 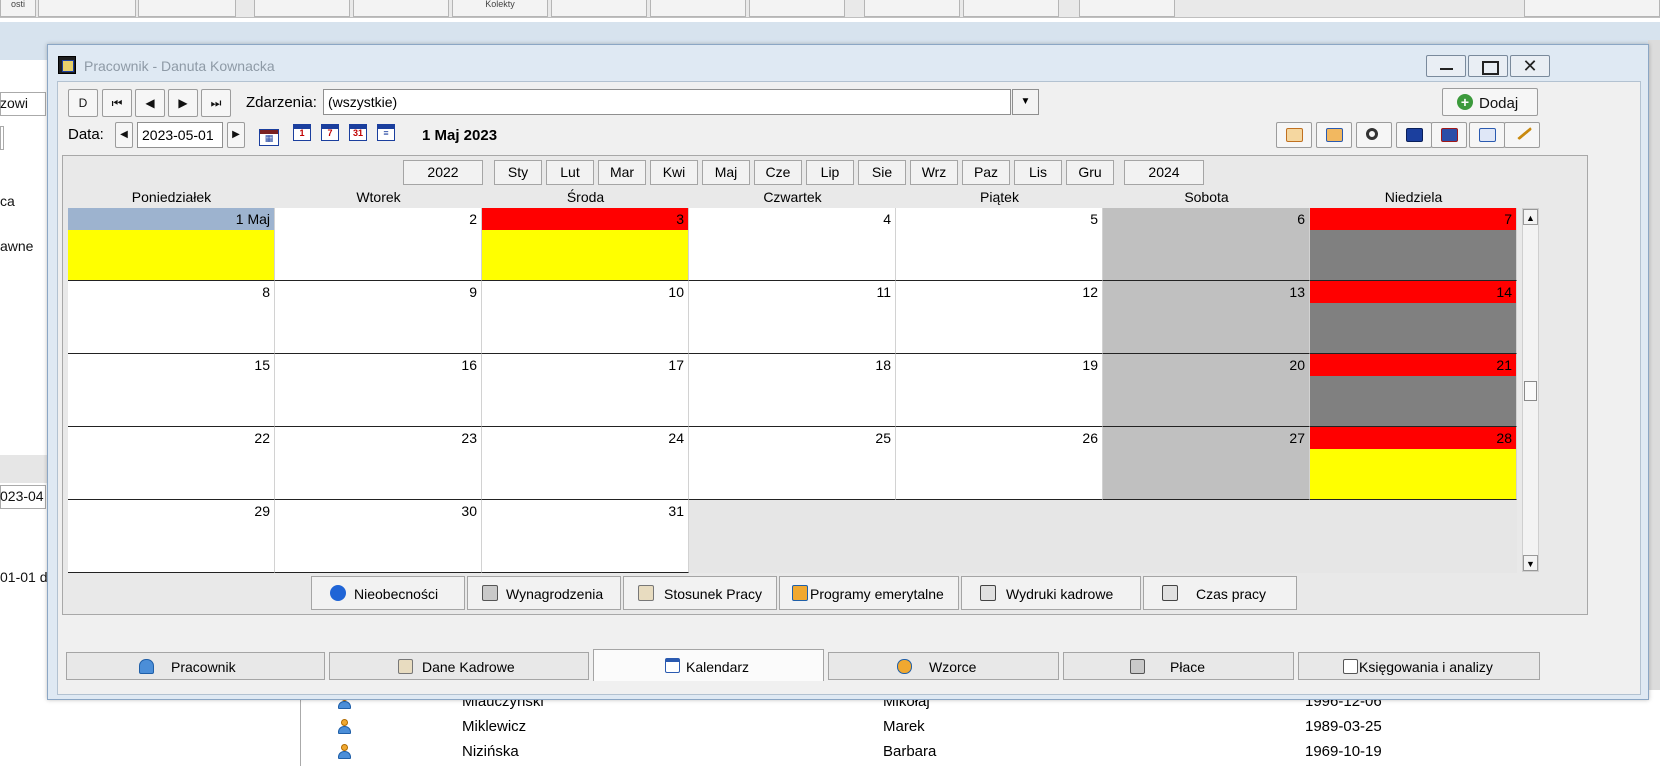 I want to click on month-button-sie: Sie, so click(x=882, y=172).